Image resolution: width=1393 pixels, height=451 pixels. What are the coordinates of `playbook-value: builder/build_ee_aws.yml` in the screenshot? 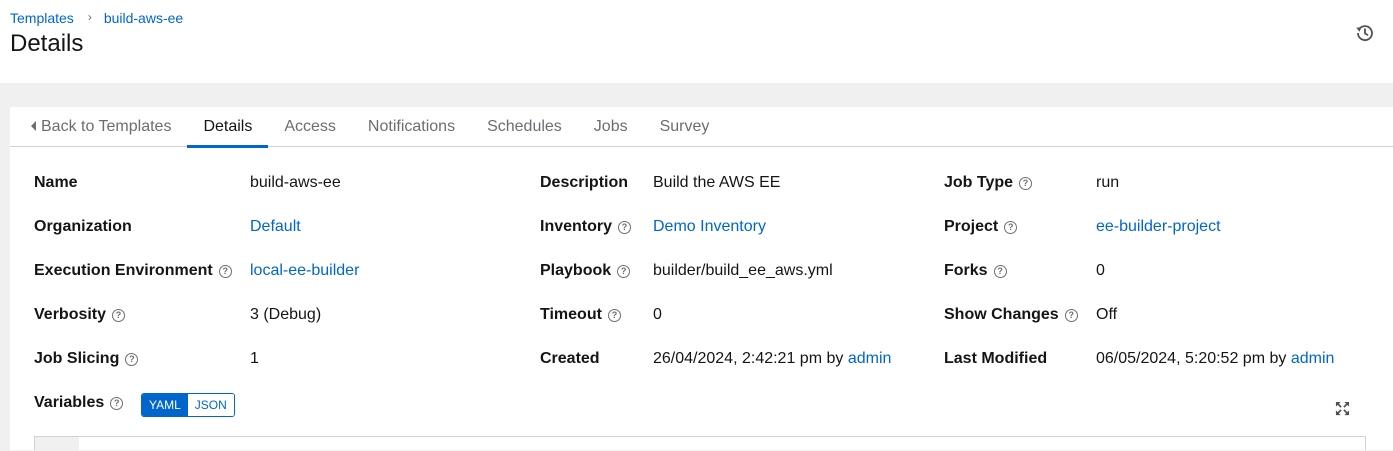 It's located at (743, 270).